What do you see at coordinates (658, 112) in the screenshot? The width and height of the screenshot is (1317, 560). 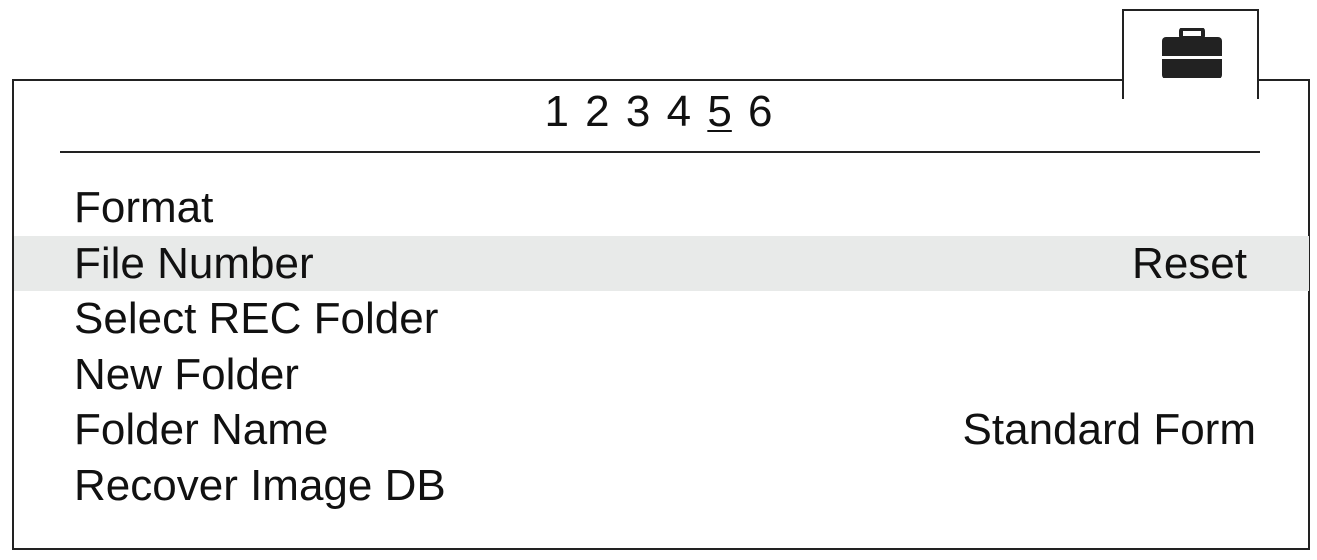 I see `page-indicator: 1 2 3 4 5 6` at bounding box center [658, 112].